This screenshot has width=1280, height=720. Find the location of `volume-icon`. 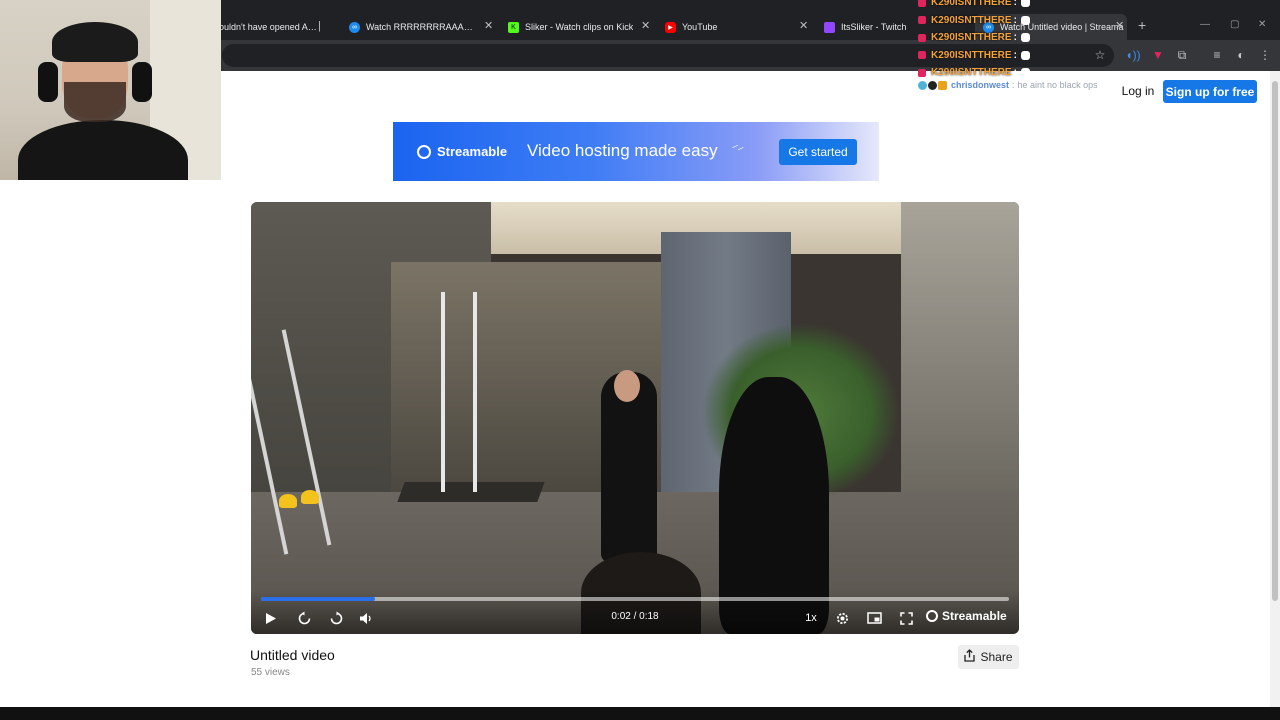

volume-icon is located at coordinates (366, 618).